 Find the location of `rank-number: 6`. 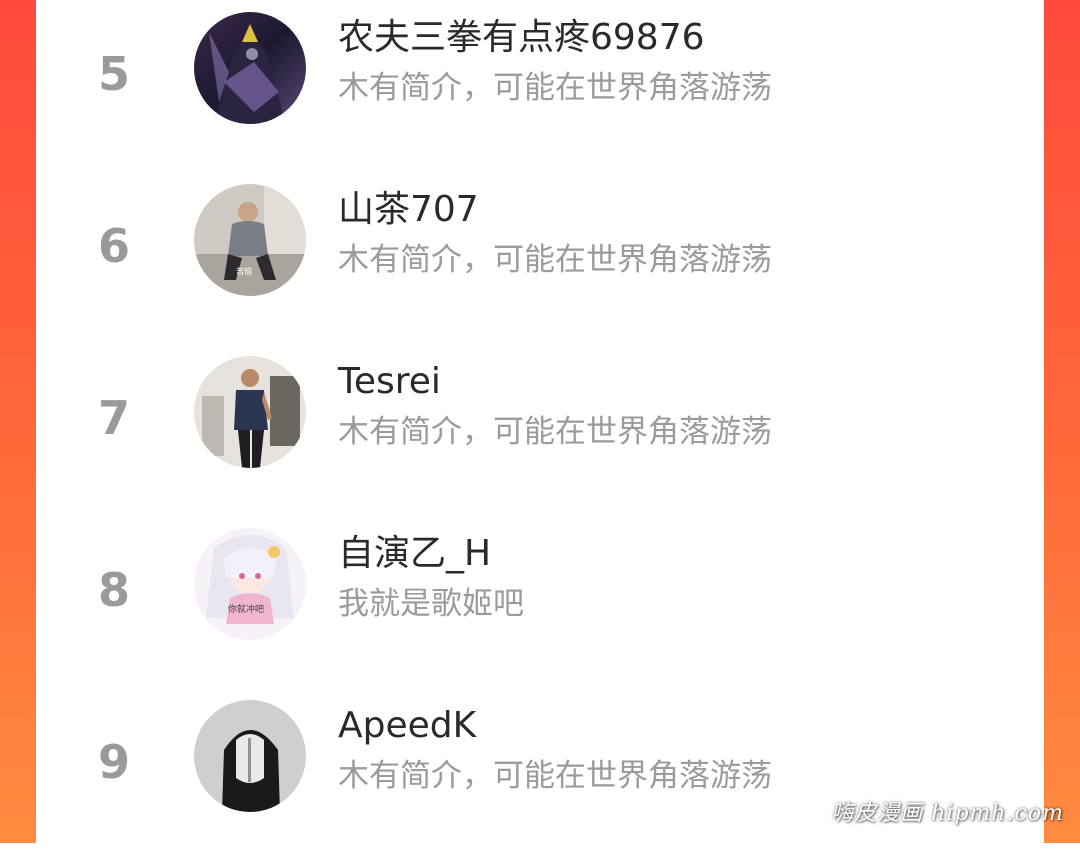

rank-number: 6 is located at coordinates (113, 246).